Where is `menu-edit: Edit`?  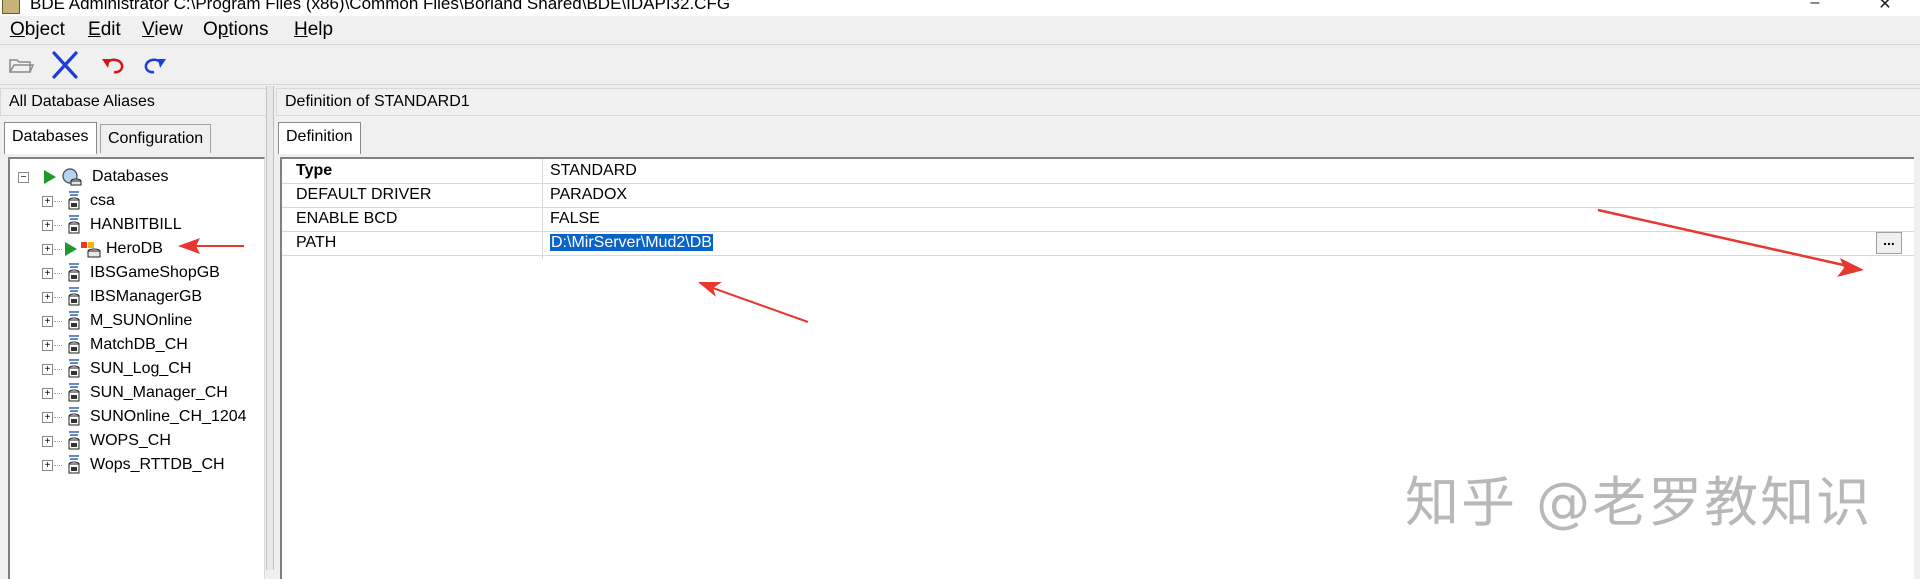 menu-edit: Edit is located at coordinates (104, 30).